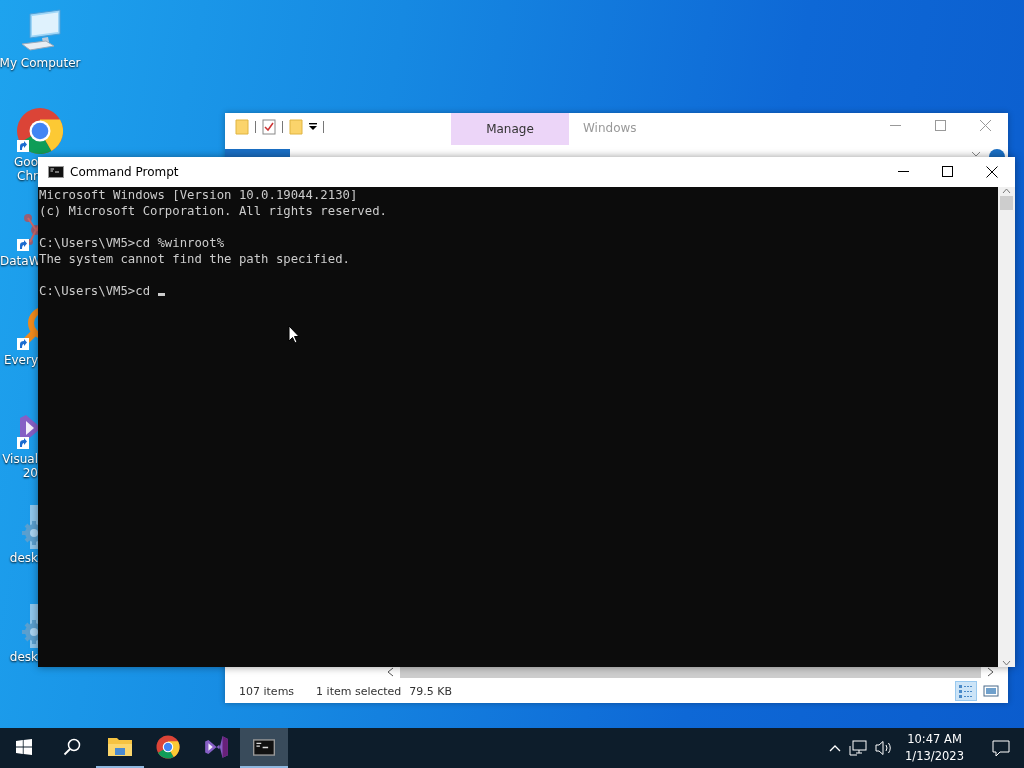  What do you see at coordinates (976, 154) in the screenshot?
I see `chevron-down-icon` at bounding box center [976, 154].